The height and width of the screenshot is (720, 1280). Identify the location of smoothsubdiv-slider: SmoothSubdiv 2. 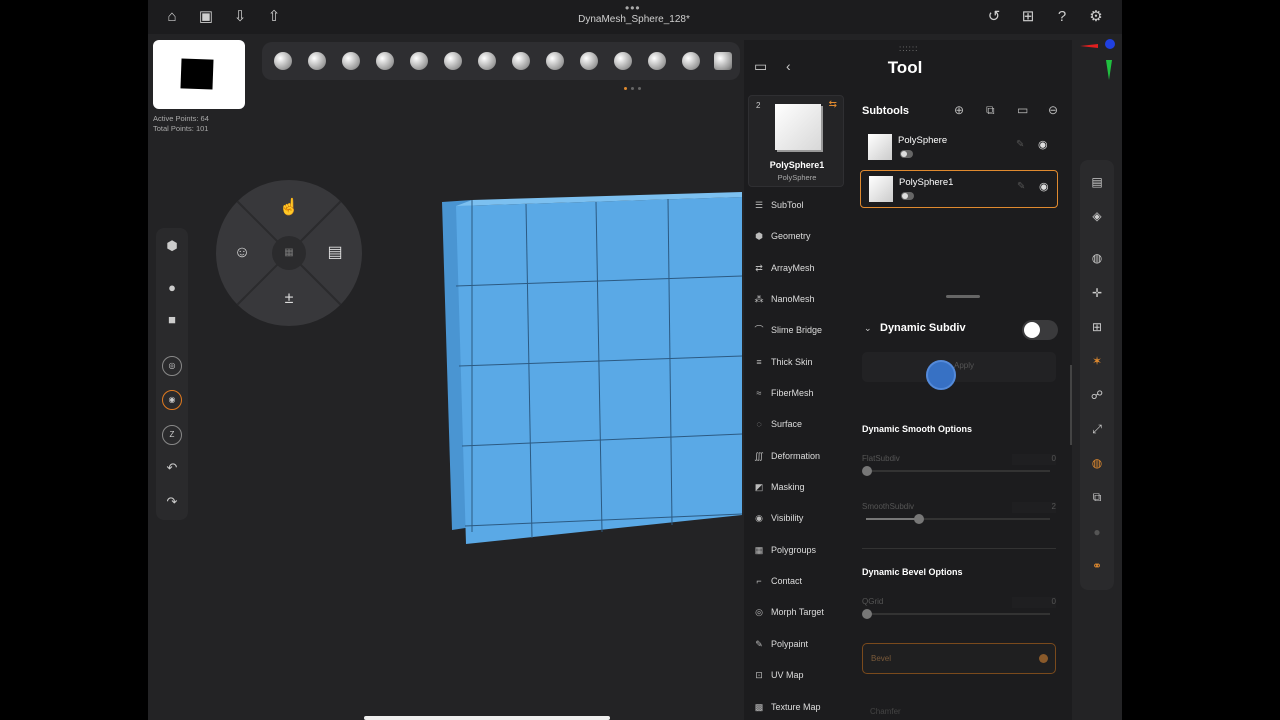
(959, 517).